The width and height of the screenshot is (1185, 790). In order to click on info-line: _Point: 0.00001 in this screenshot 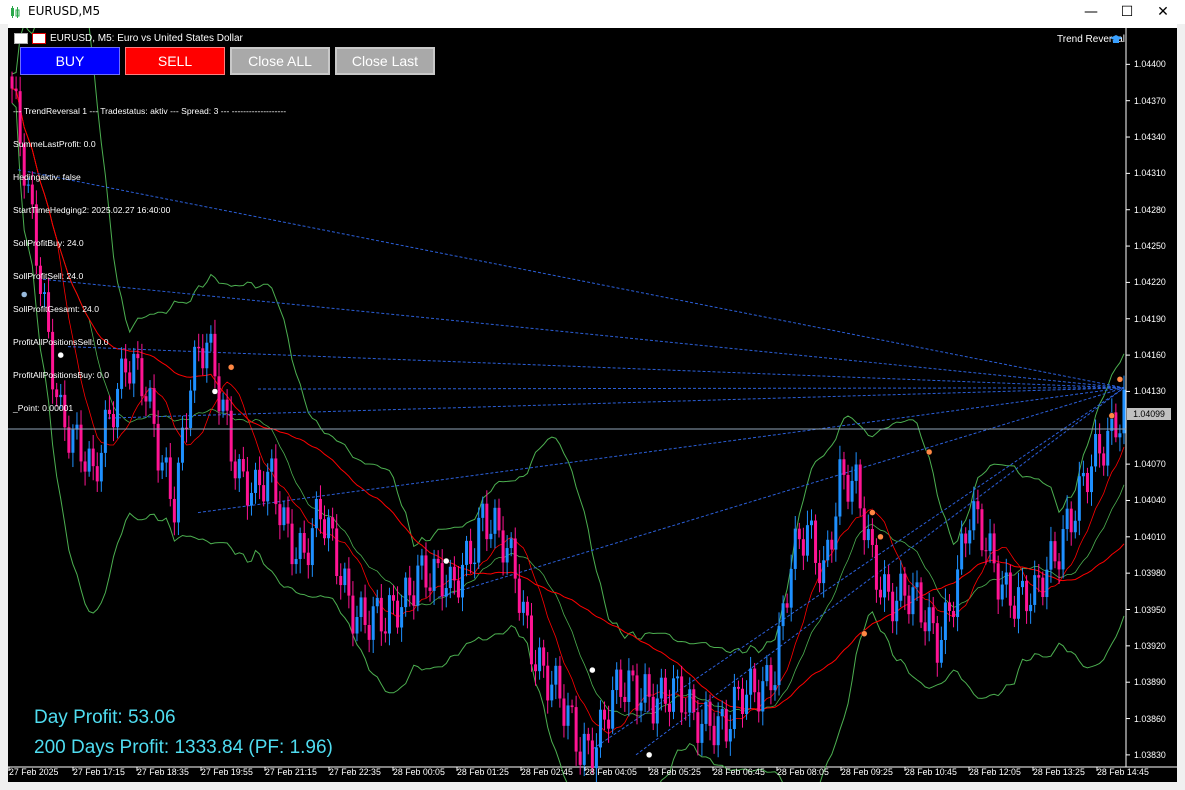, I will do `click(43, 408)`.